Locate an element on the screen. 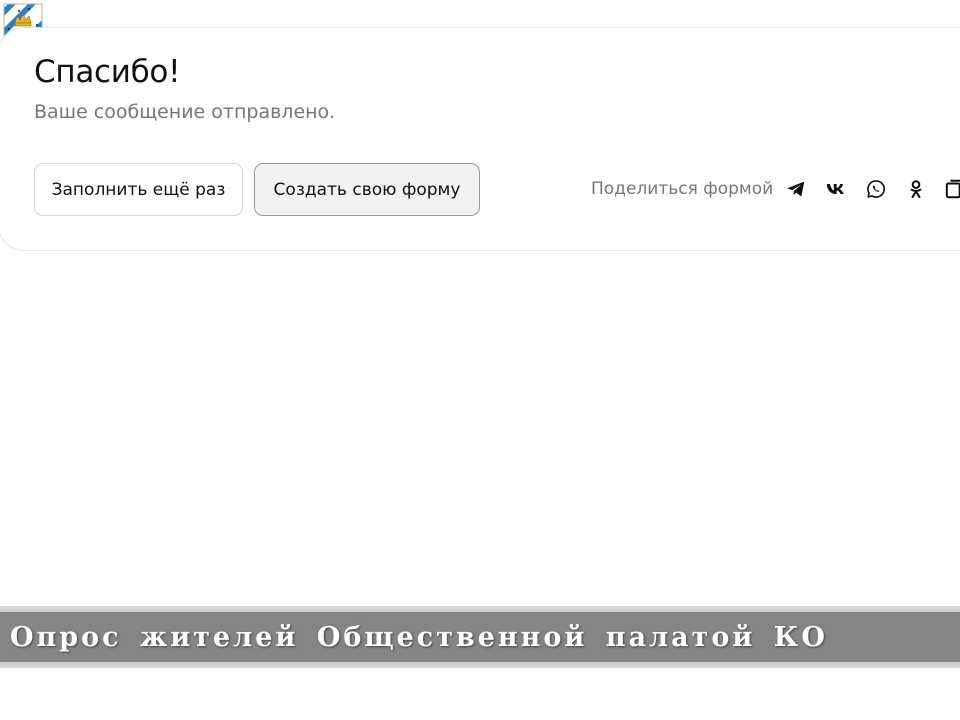  odnoklassniki-icon is located at coordinates (916, 189).